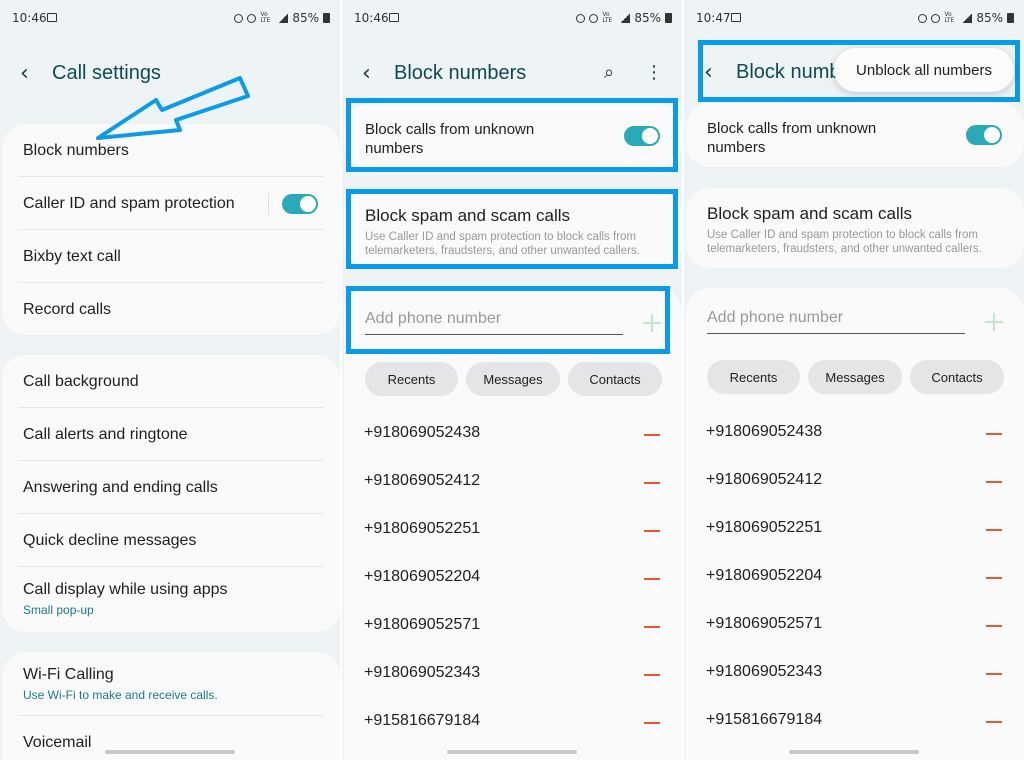  What do you see at coordinates (170, 752) in the screenshot?
I see `home-indicator` at bounding box center [170, 752].